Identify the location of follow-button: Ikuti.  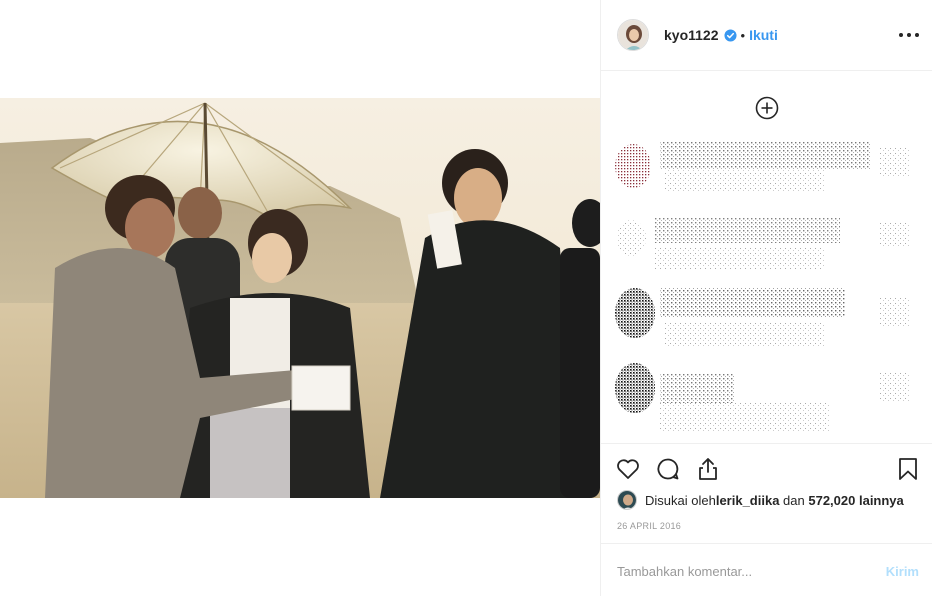
(763, 35).